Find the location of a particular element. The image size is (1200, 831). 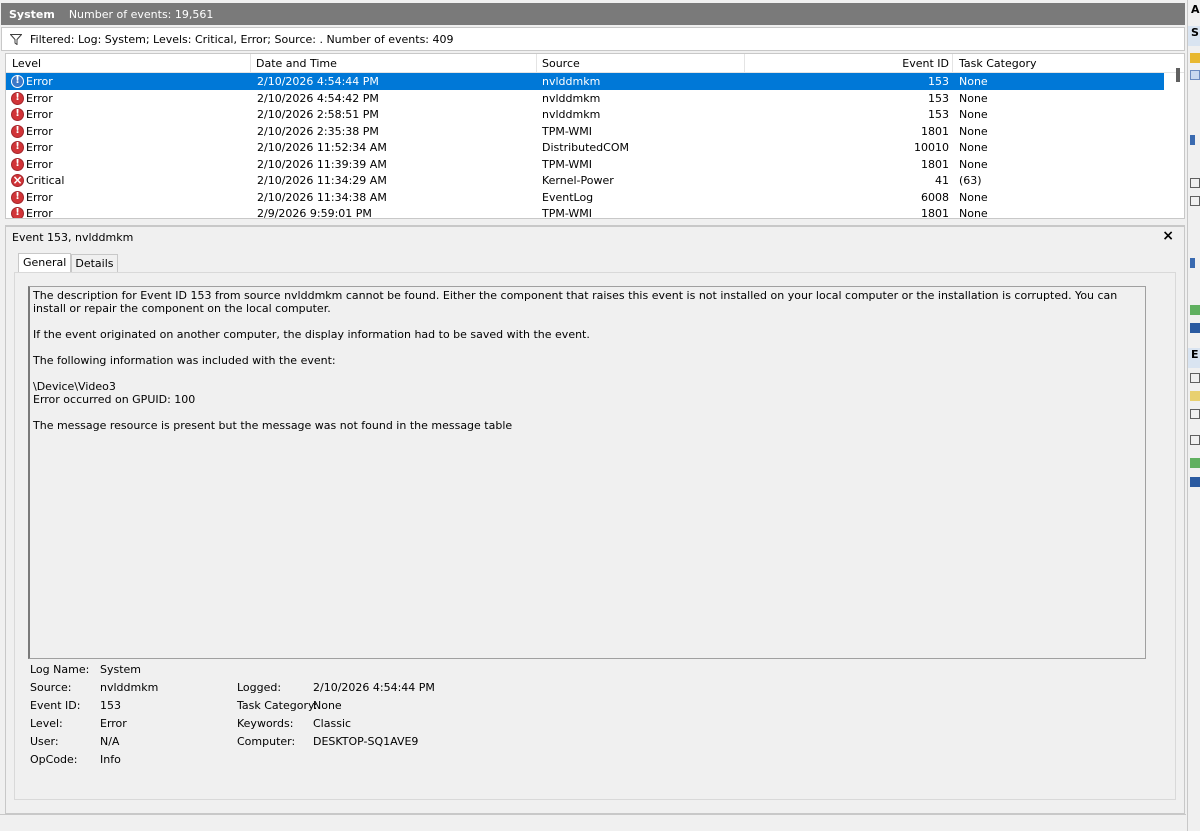

table-row: Error2/9/2026 9:59:01 PMTPM-WMI1801None is located at coordinates (595, 212).